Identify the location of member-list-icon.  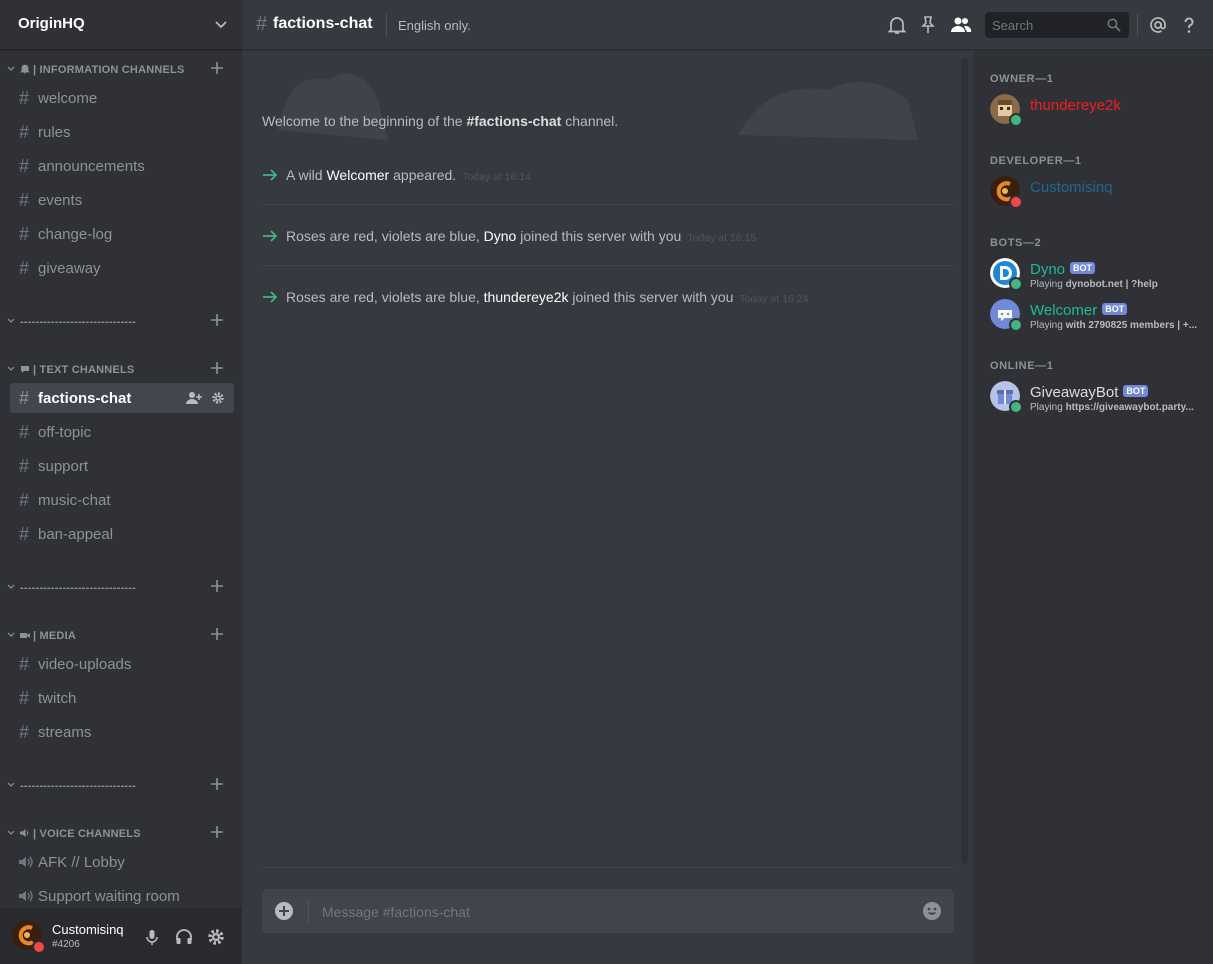
(961, 25).